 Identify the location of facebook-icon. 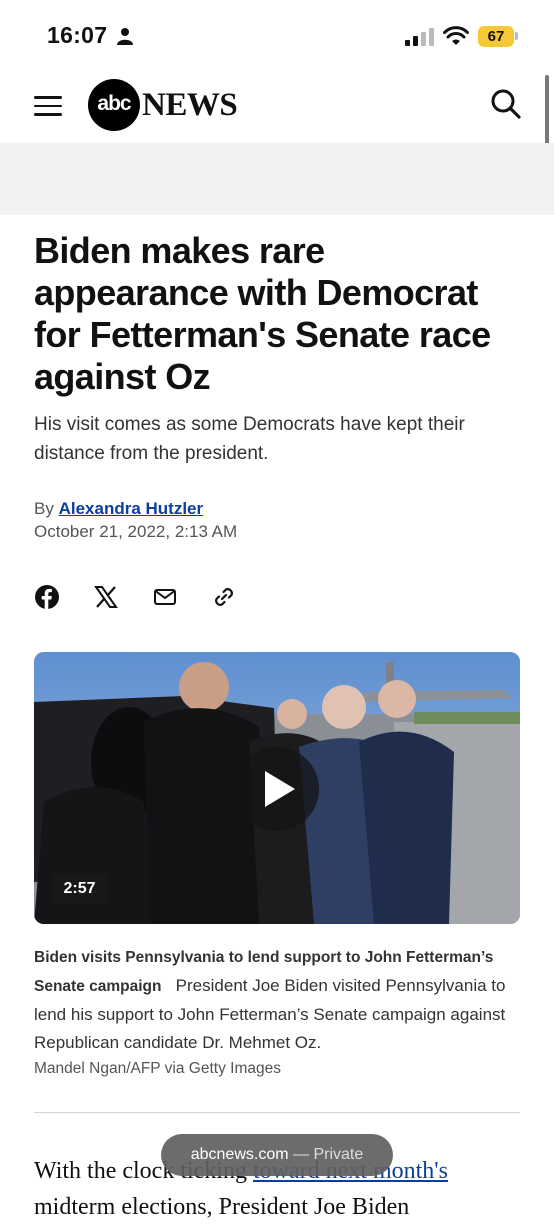
(47, 597).